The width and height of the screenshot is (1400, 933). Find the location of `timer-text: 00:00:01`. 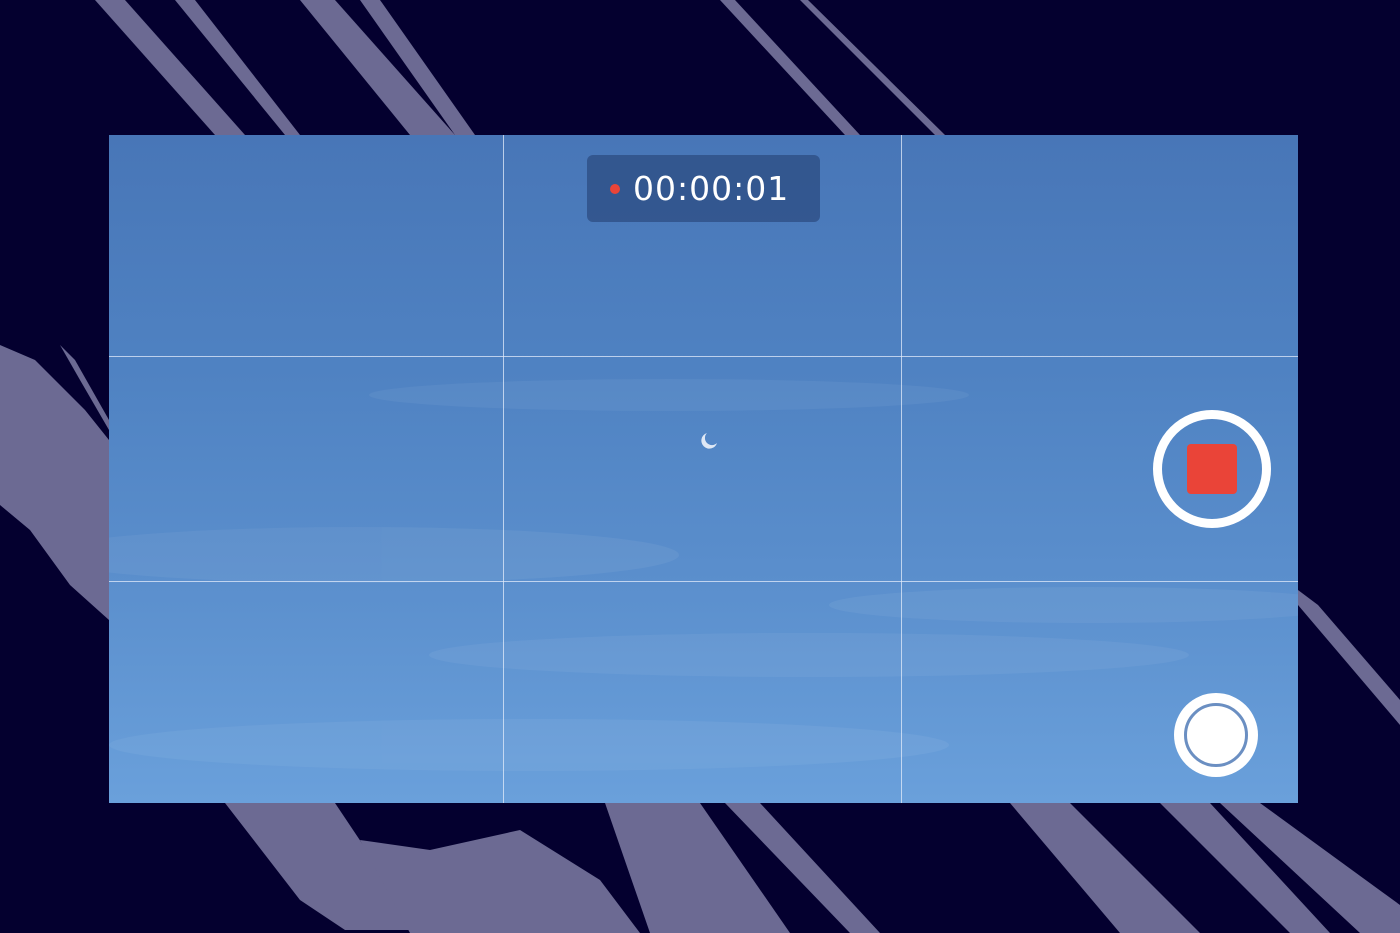

timer-text: 00:00:01 is located at coordinates (711, 188).